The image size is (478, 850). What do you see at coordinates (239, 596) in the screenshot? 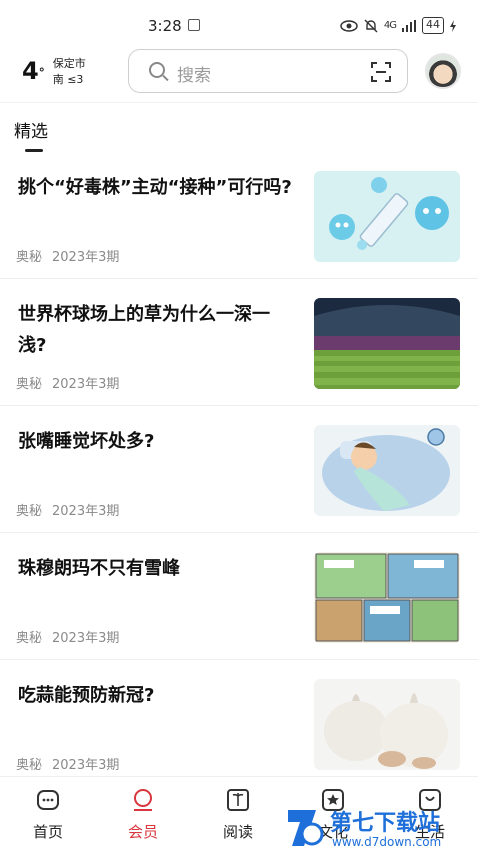
I see `list-item: 珠穆朗玛不只有雪峰 奥秘 2023年3期` at bounding box center [239, 596].